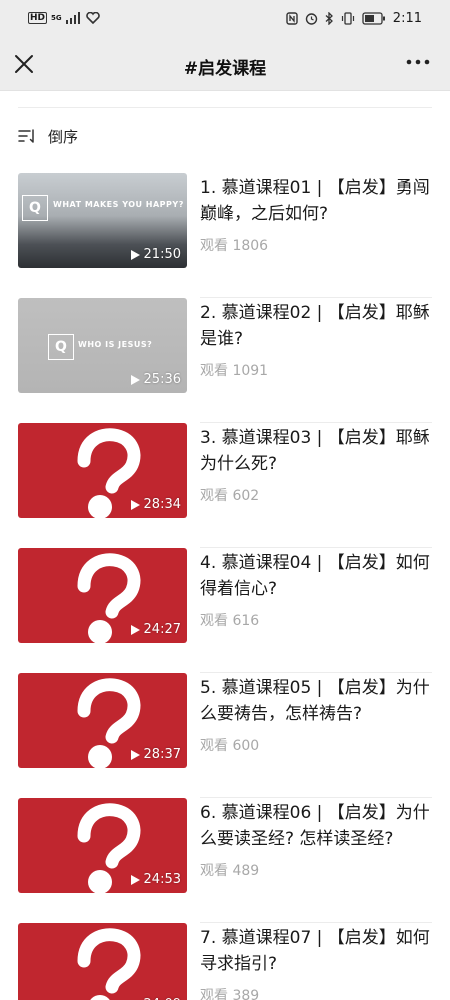 The height and width of the screenshot is (1000, 450). I want to click on video-title: 4. 慕道课程04 | 【启发】如何得着信心?, so click(316, 576).